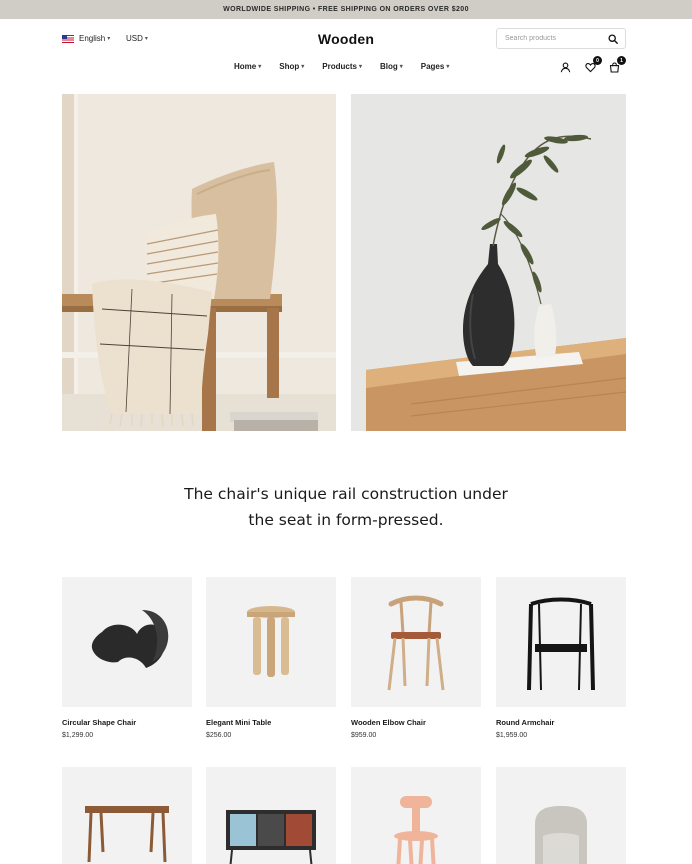 Image resolution: width=692 pixels, height=864 pixels. Describe the element at coordinates (78, 735) in the screenshot. I see `product-price: $1,299.00` at that location.